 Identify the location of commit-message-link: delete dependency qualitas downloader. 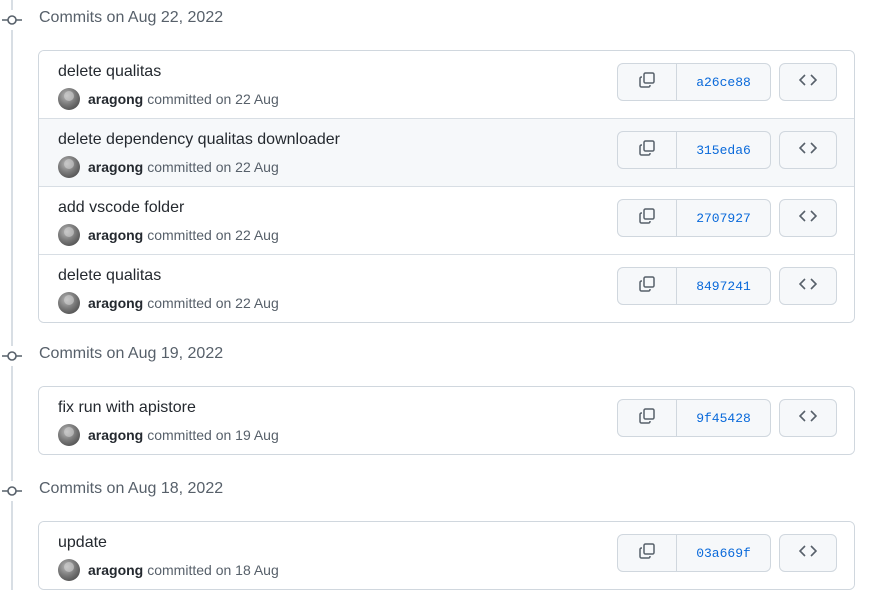
(199, 140).